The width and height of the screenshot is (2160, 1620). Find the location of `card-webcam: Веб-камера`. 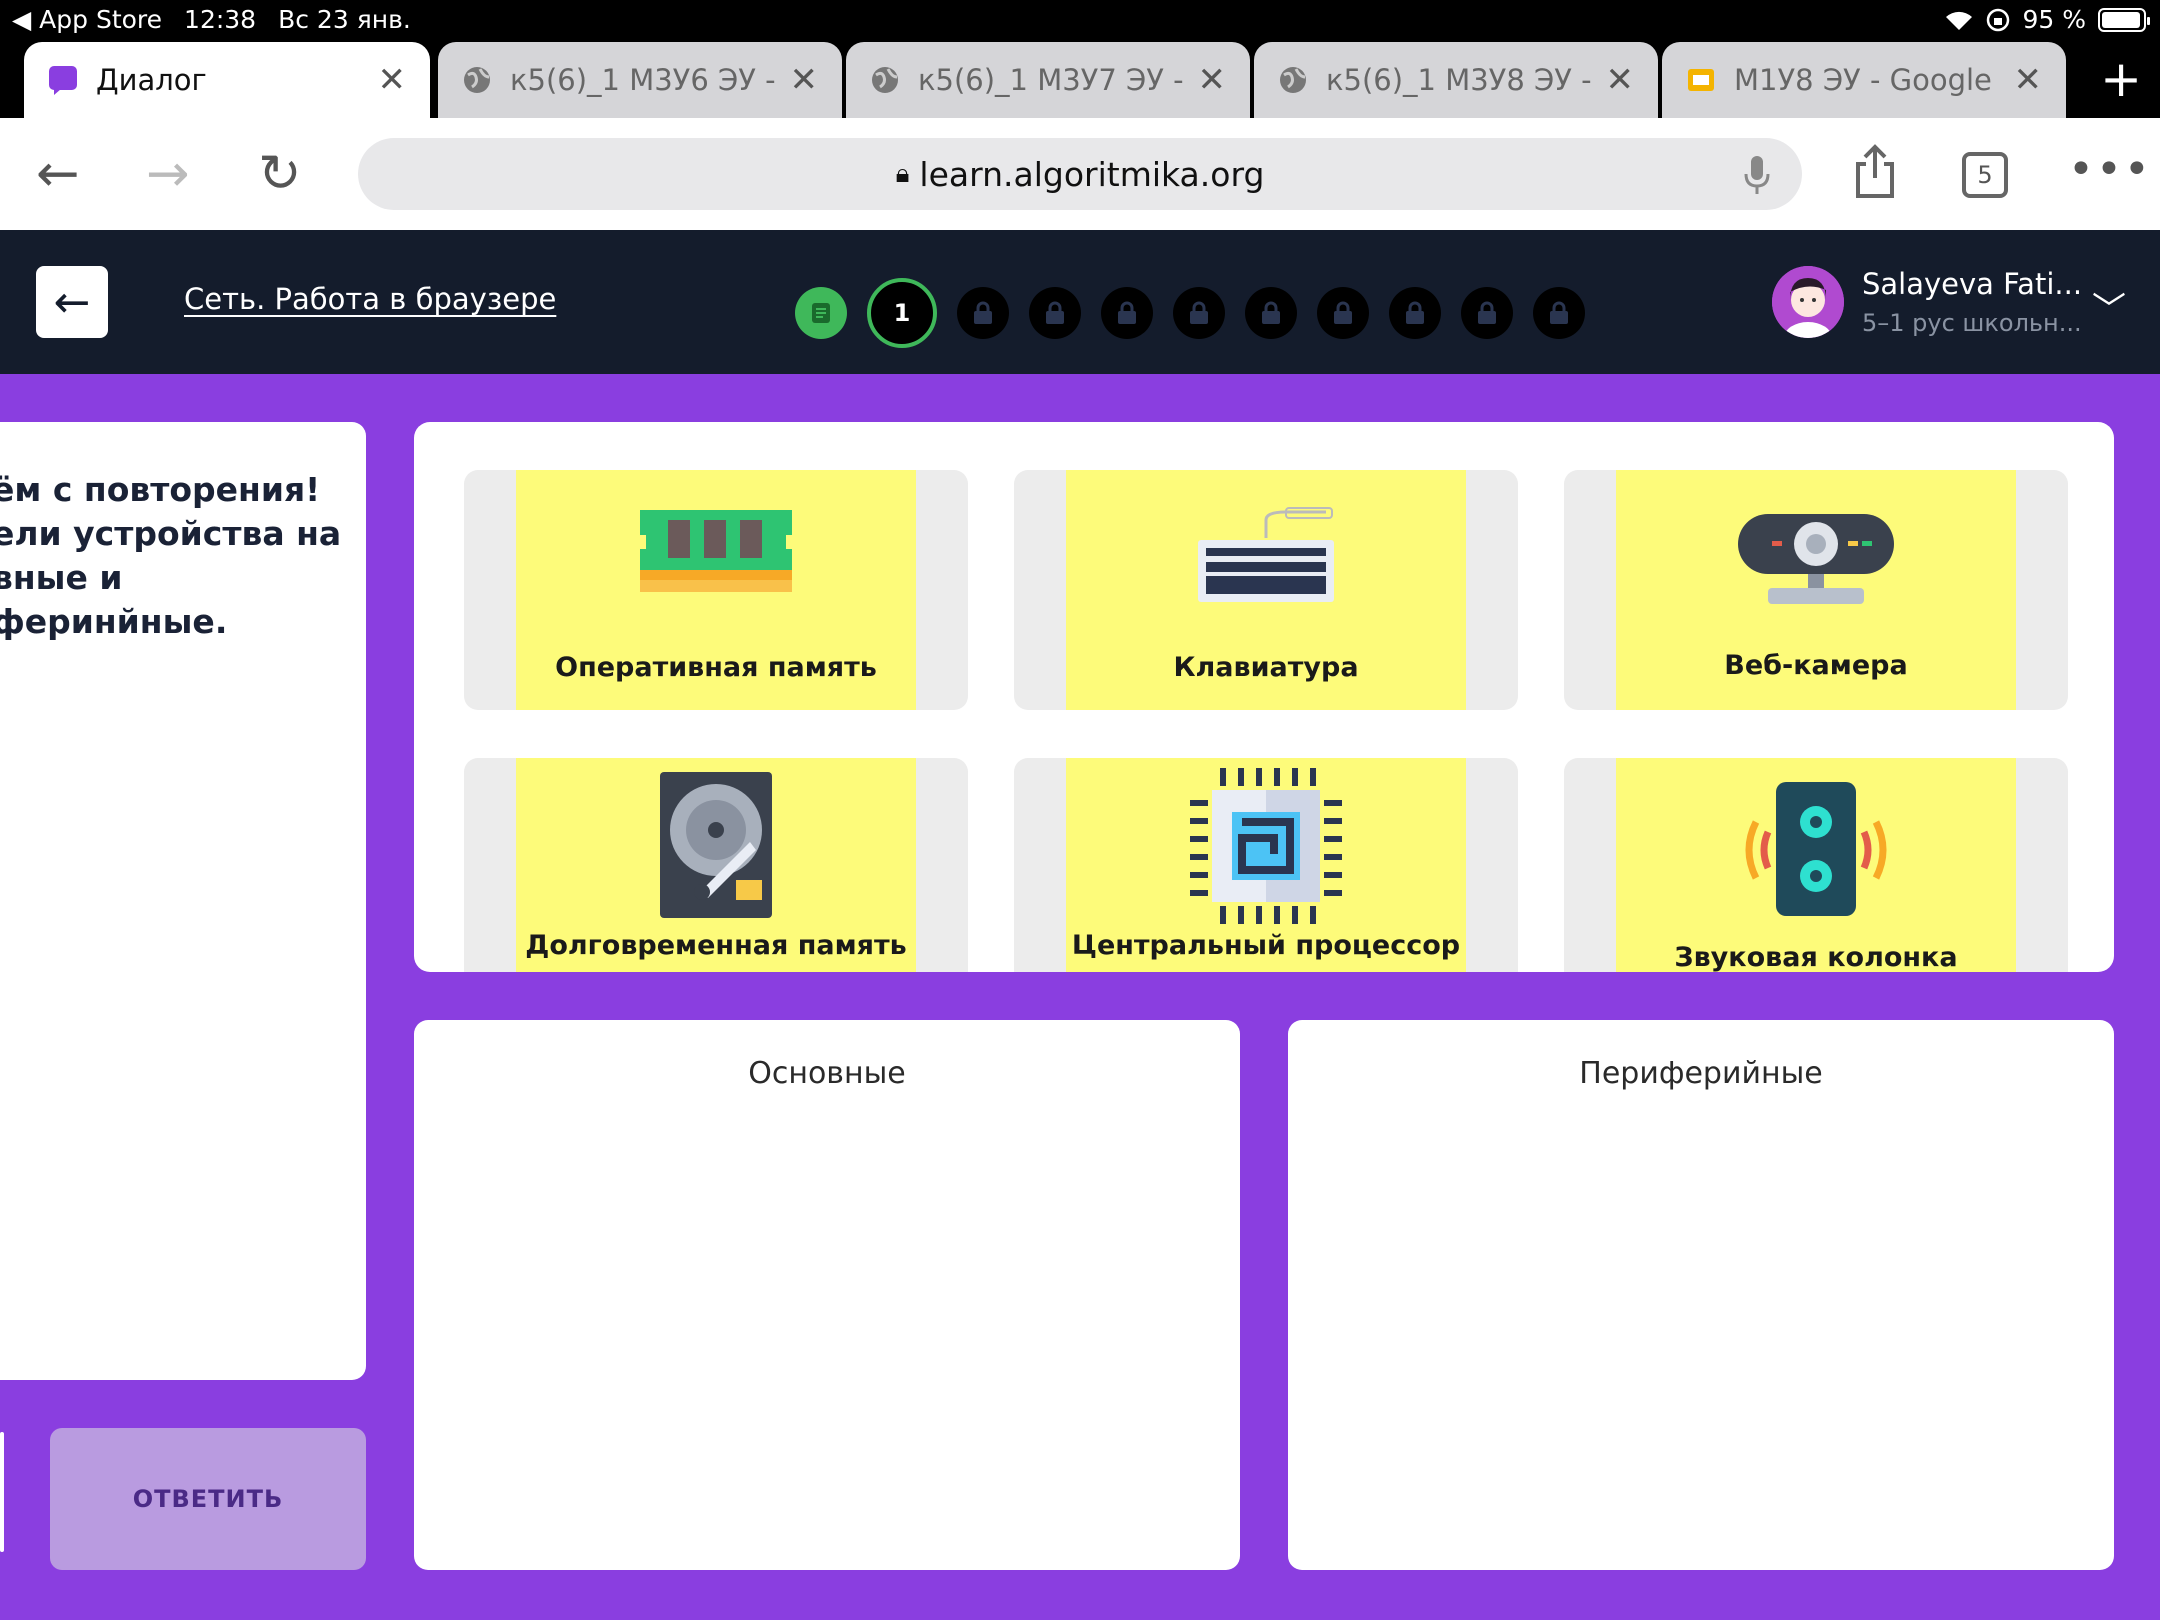

card-webcam: Веб-камера is located at coordinates (1816, 590).